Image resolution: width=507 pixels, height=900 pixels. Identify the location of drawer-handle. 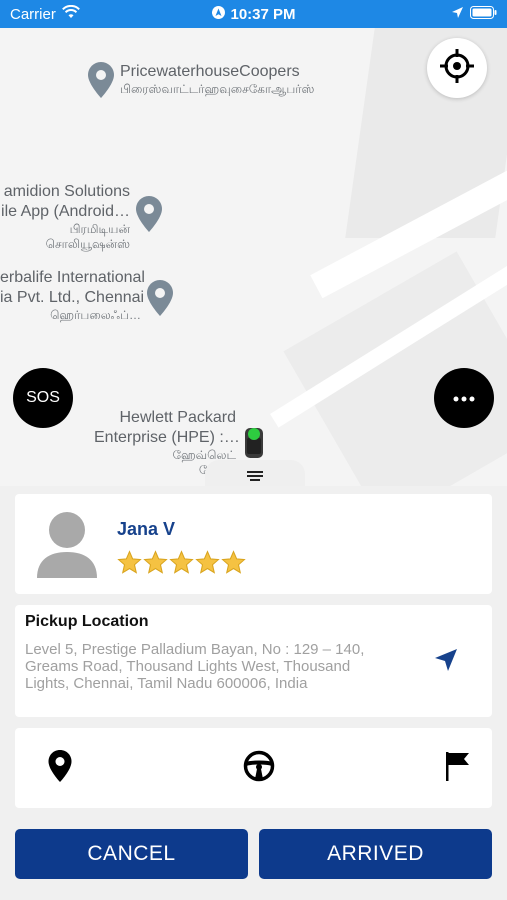
(255, 474).